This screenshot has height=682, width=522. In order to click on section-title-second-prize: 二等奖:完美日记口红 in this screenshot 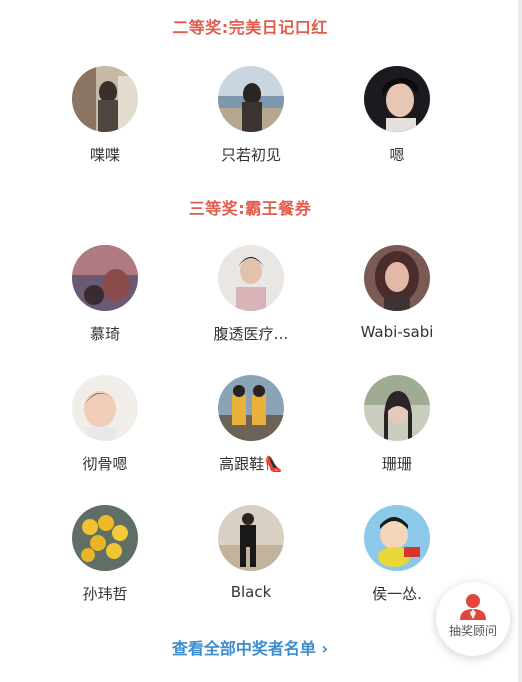, I will do `click(250, 27)`.